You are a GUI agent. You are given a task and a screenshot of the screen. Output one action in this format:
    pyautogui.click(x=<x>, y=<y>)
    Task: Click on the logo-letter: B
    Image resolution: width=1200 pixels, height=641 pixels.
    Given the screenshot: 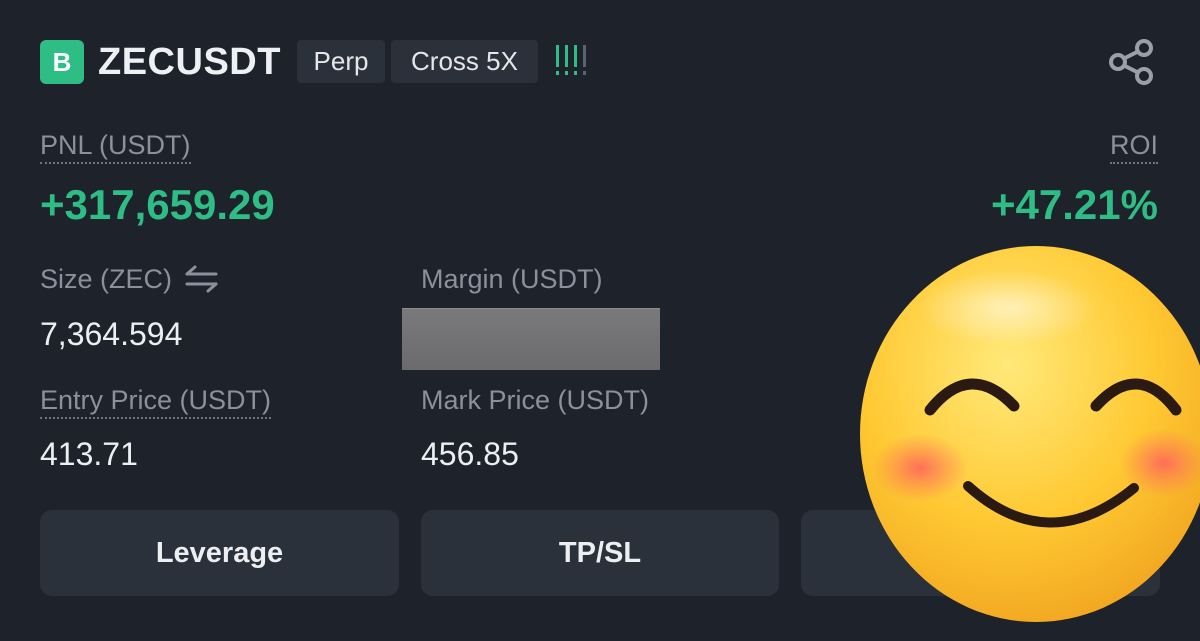 What is the action you would take?
    pyautogui.click(x=62, y=61)
    